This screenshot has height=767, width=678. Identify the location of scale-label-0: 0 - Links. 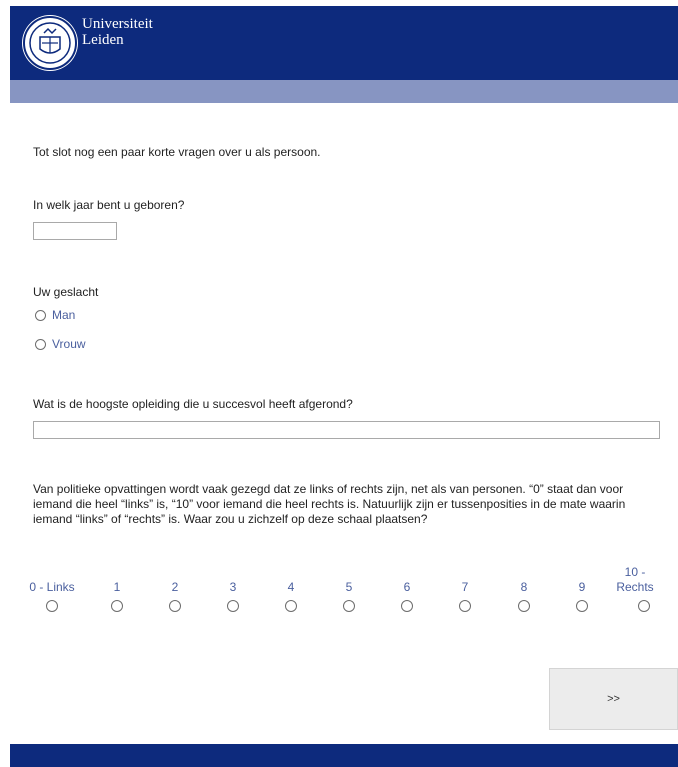
(52, 587).